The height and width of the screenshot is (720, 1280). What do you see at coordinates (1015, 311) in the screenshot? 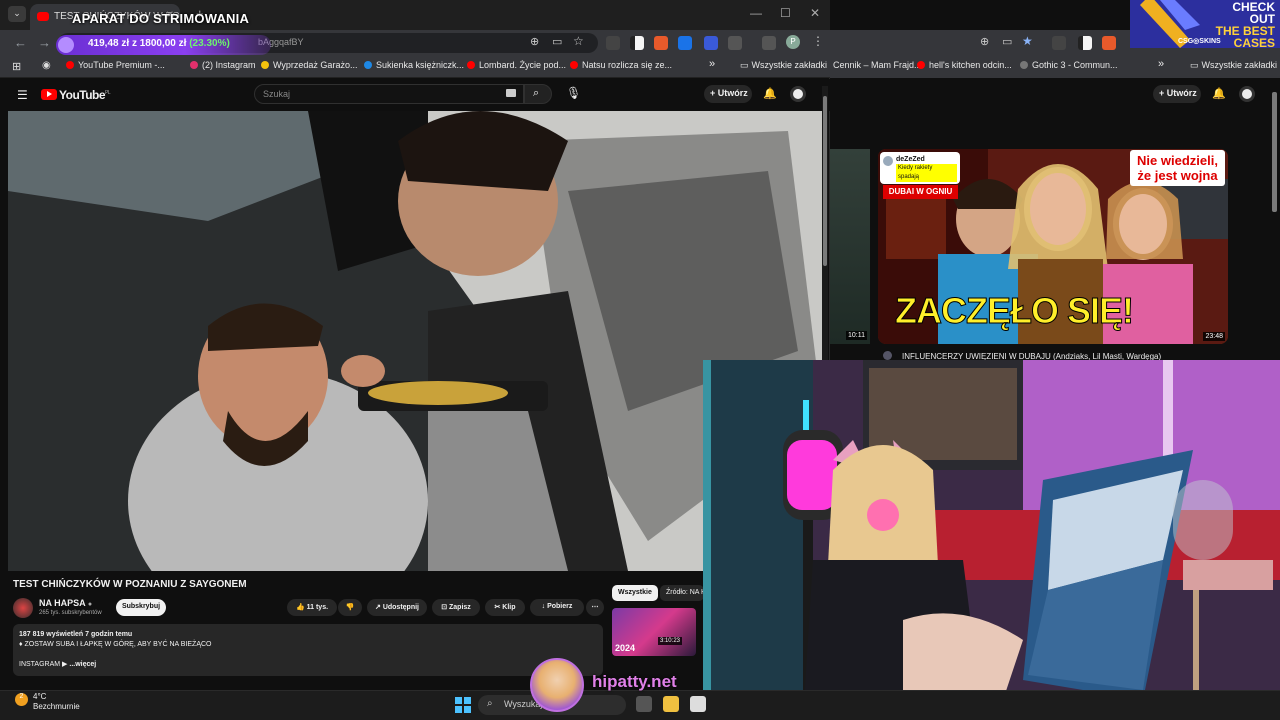
I see `thumb-headline: ZACZĘŁO SIĘ!` at bounding box center [1015, 311].